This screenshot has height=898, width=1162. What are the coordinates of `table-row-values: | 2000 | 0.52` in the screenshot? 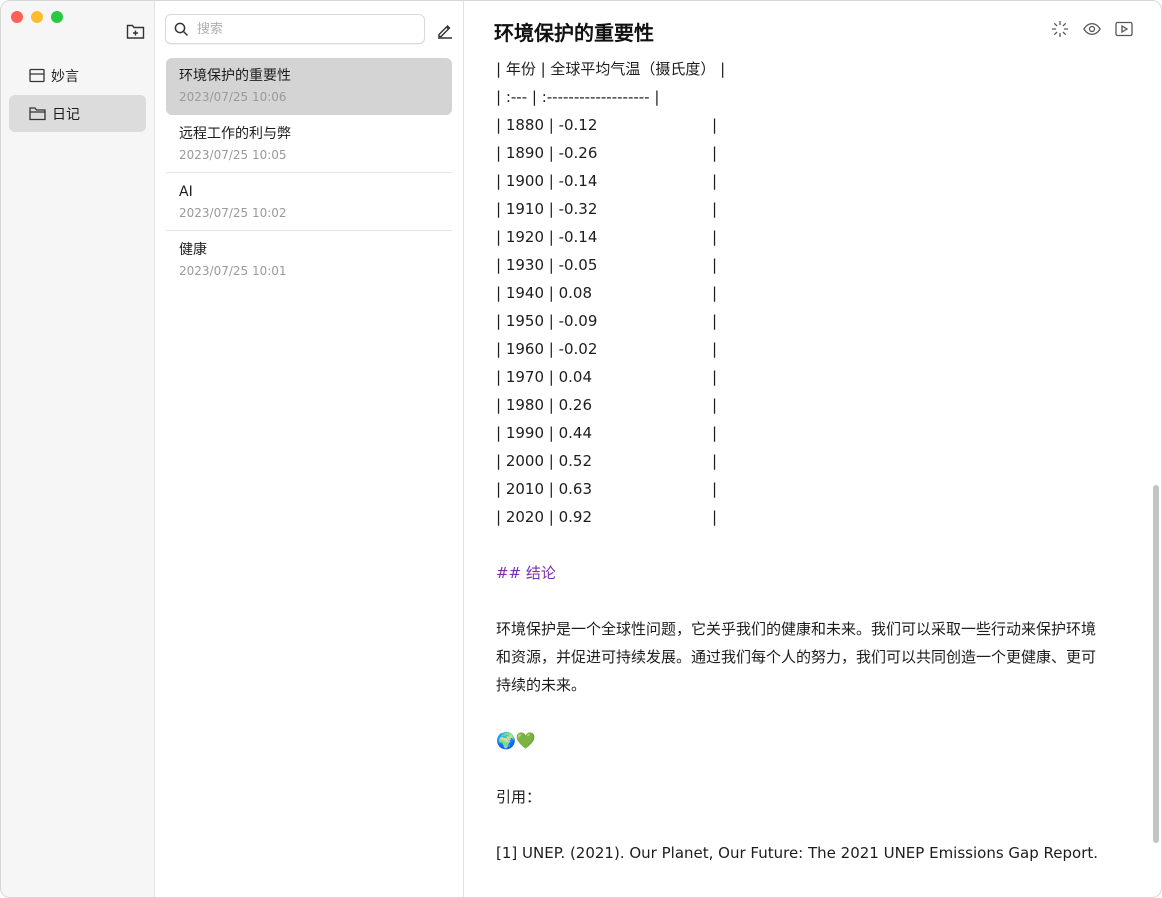 It's located at (544, 461).